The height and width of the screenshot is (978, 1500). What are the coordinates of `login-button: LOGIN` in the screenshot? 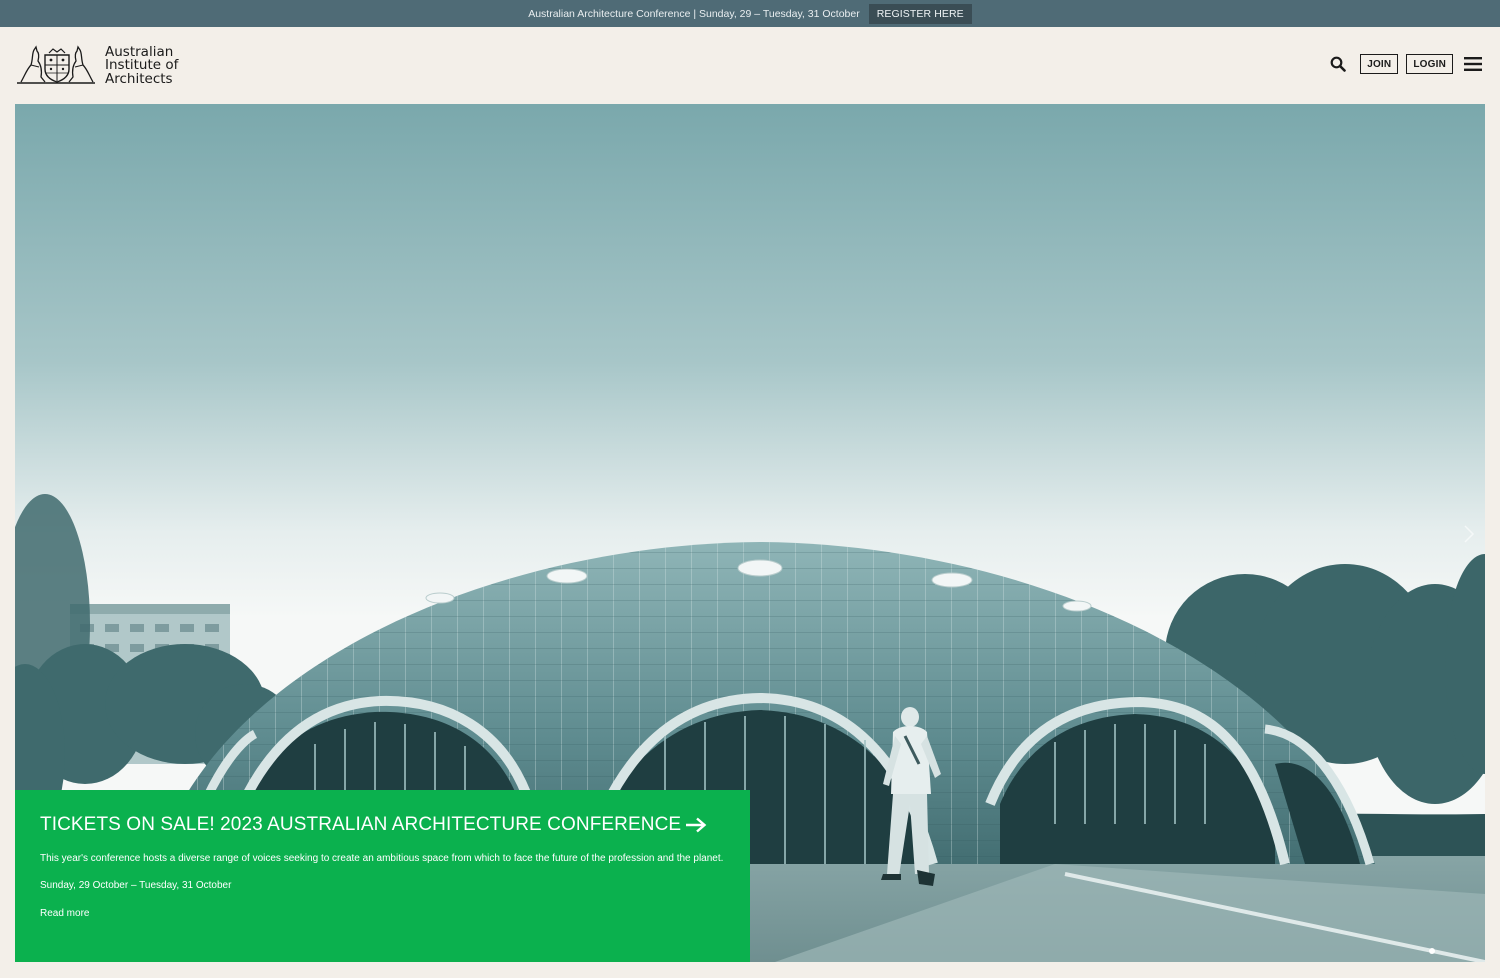 It's located at (1429, 64).